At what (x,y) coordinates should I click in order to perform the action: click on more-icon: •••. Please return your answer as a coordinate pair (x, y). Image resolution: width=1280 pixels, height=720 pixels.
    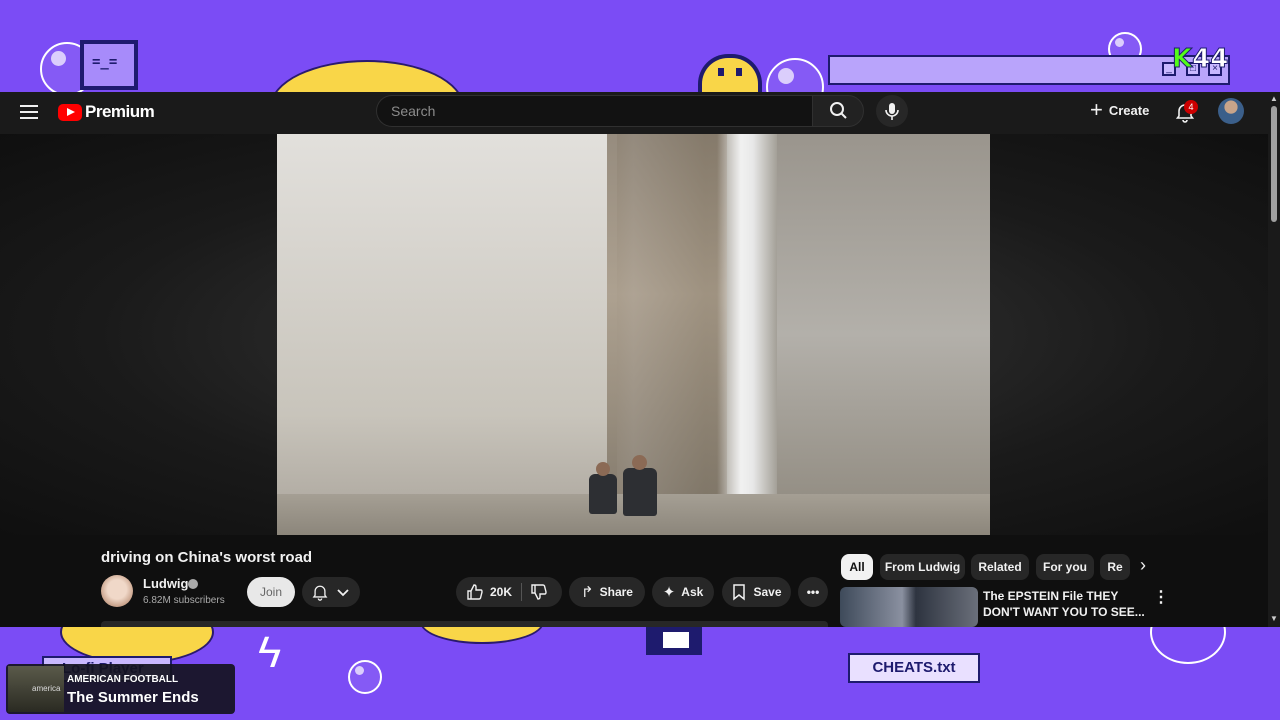
    Looking at the image, I should click on (813, 592).